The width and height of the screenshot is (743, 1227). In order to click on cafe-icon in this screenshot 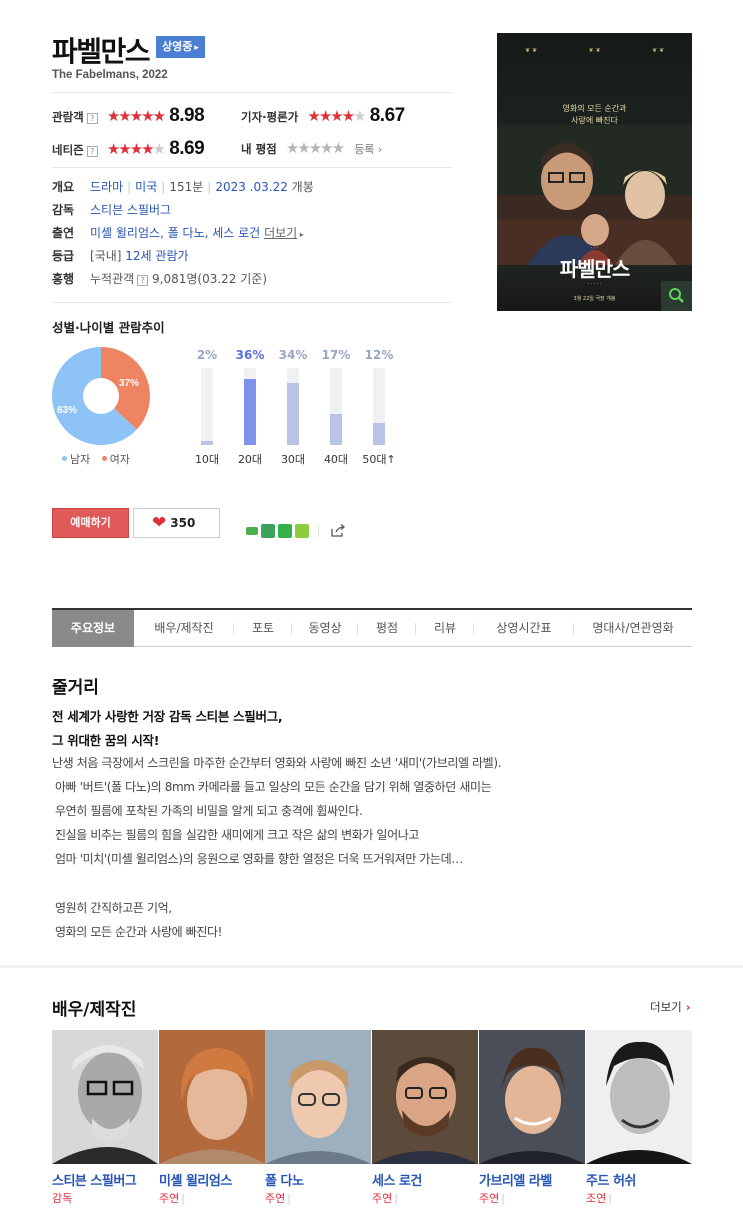, I will do `click(268, 530)`.